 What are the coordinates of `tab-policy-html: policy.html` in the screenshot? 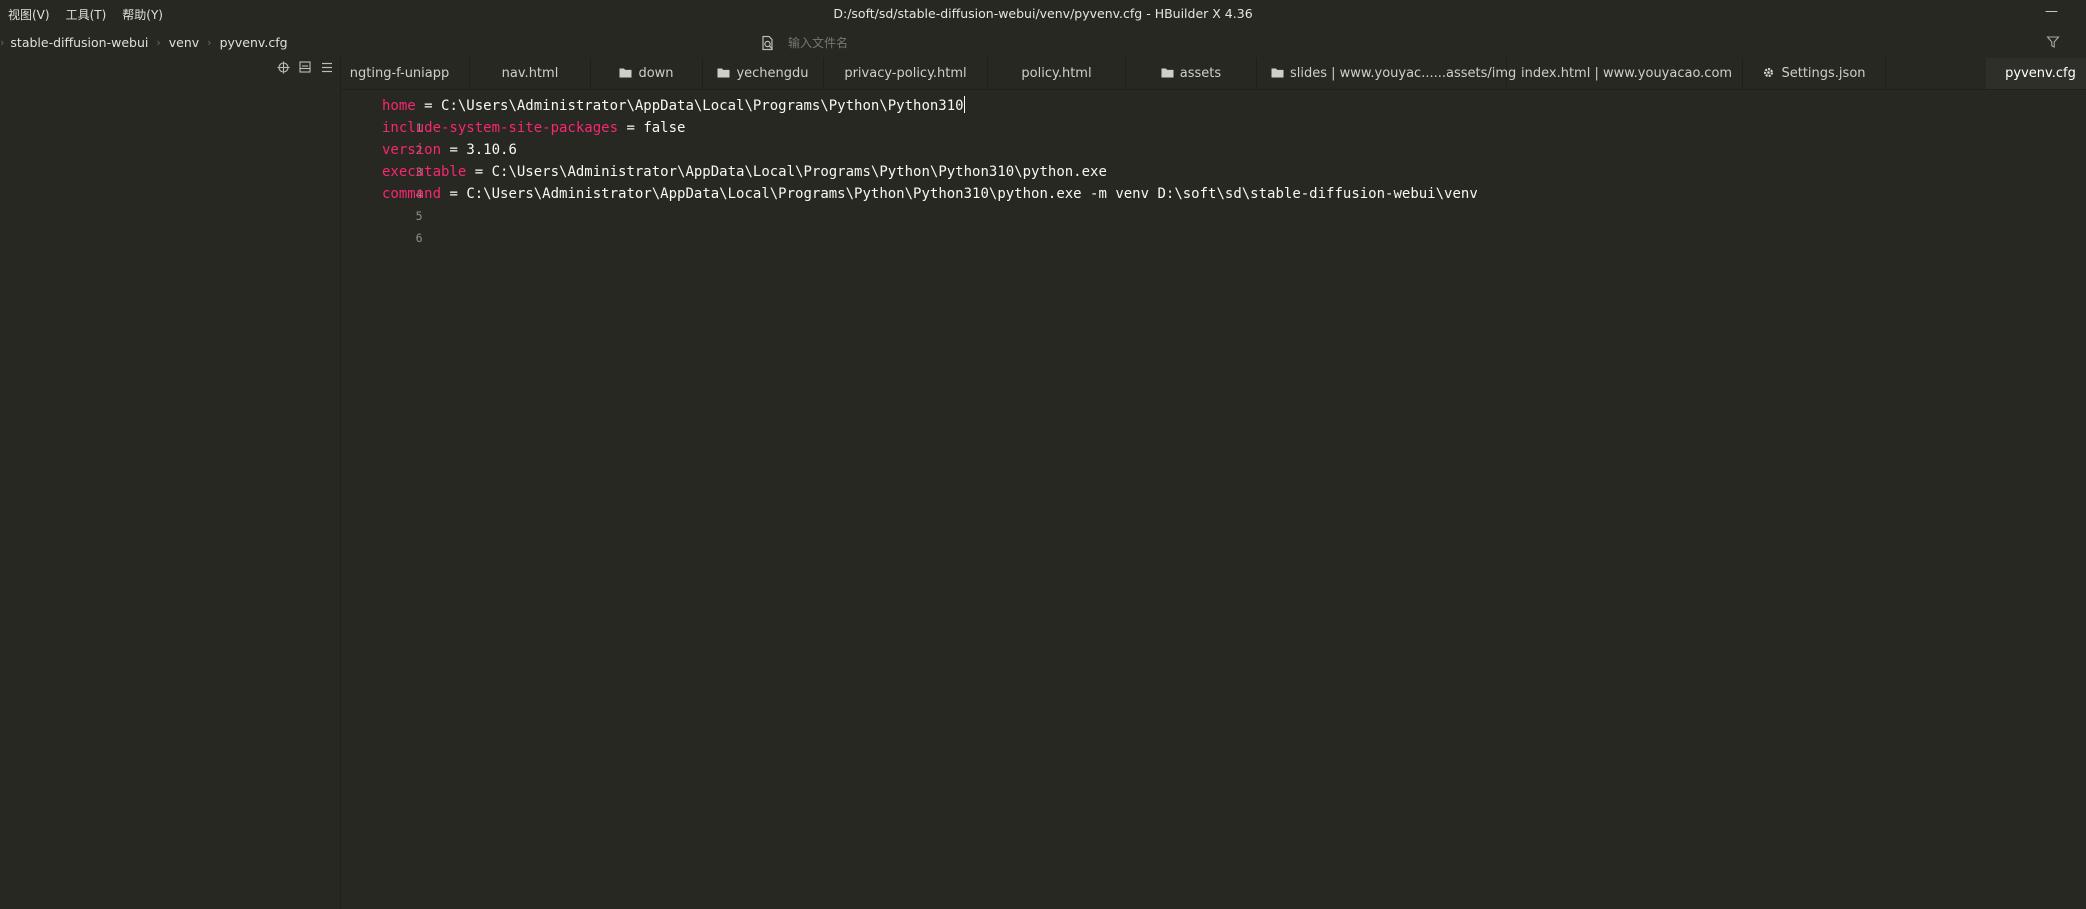 It's located at (1057, 73).